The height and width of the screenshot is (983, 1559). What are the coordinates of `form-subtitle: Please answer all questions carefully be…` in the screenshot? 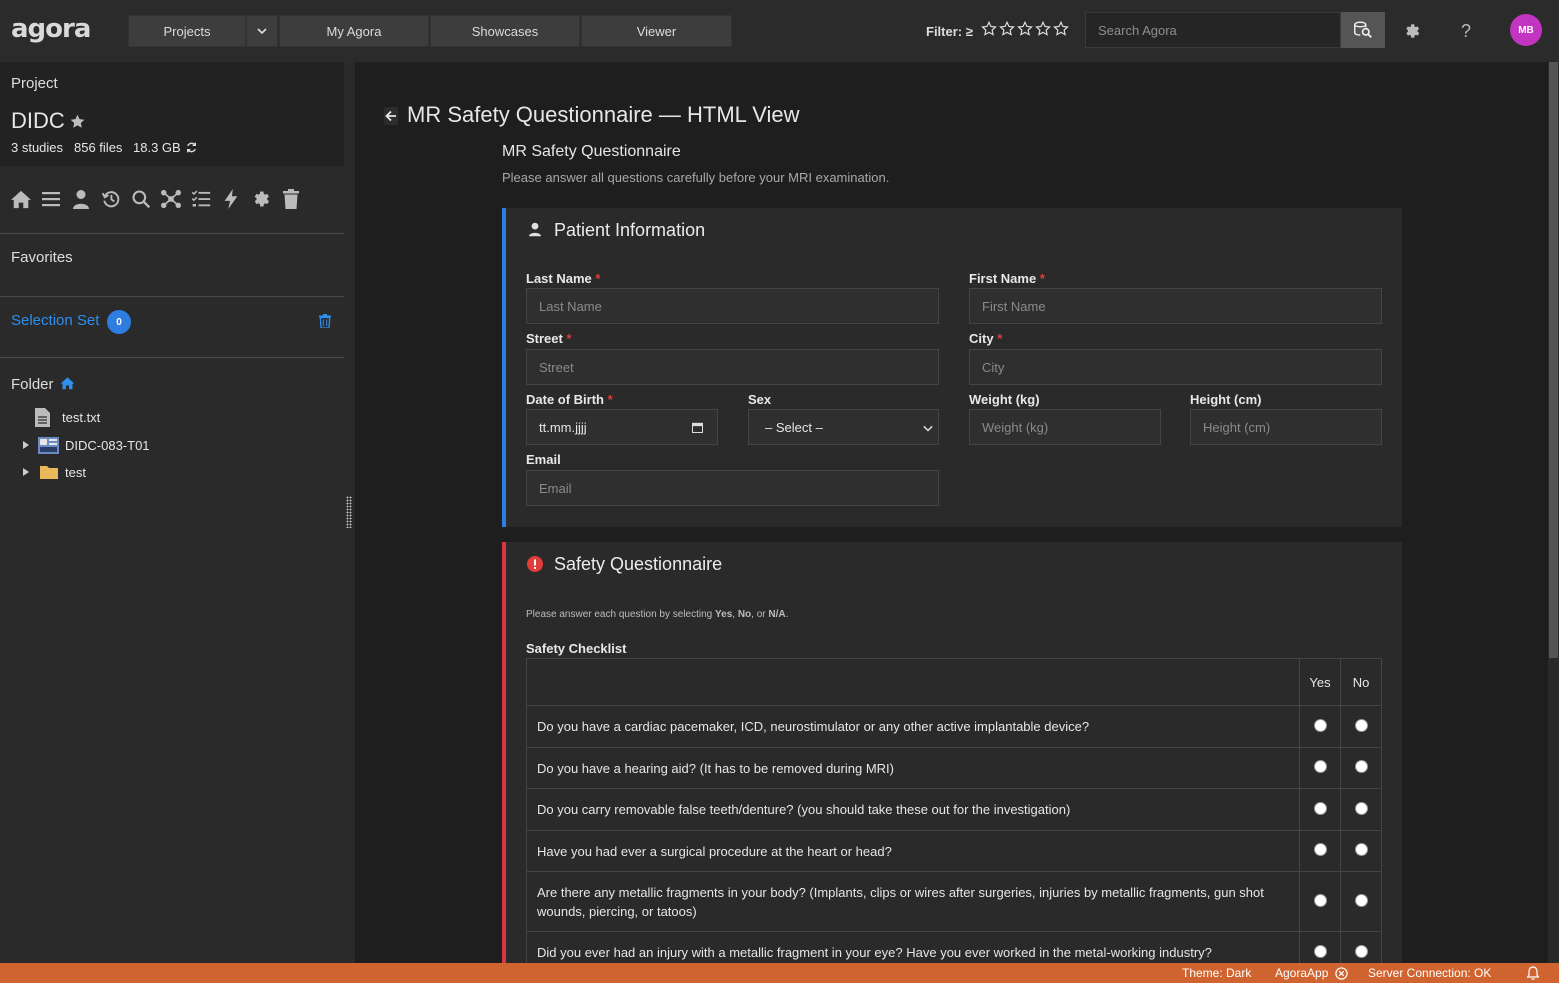 It's located at (696, 177).